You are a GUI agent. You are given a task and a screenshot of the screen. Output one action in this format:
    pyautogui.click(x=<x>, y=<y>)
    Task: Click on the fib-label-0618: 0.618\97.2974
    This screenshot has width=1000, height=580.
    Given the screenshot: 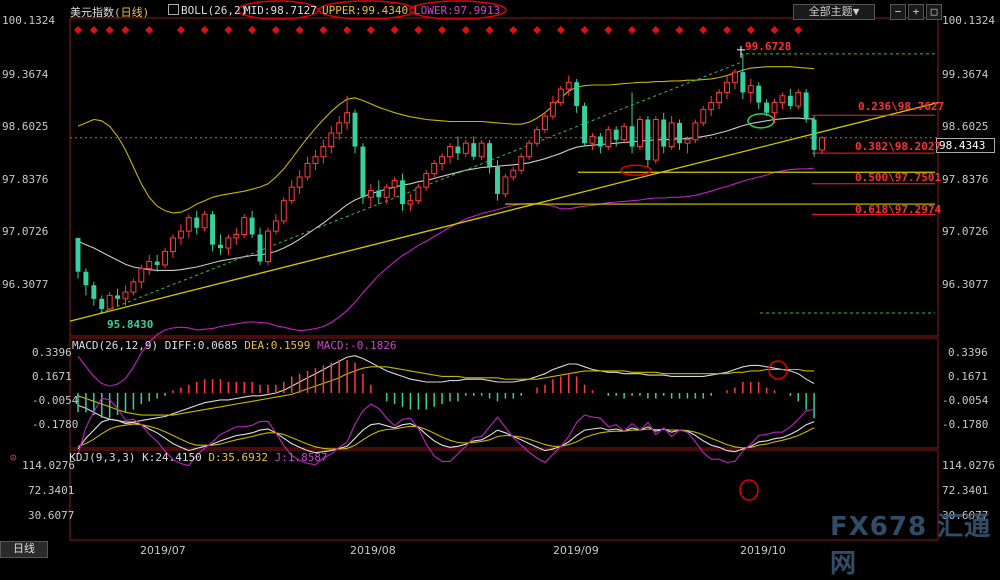 What is the action you would take?
    pyautogui.click(x=898, y=209)
    